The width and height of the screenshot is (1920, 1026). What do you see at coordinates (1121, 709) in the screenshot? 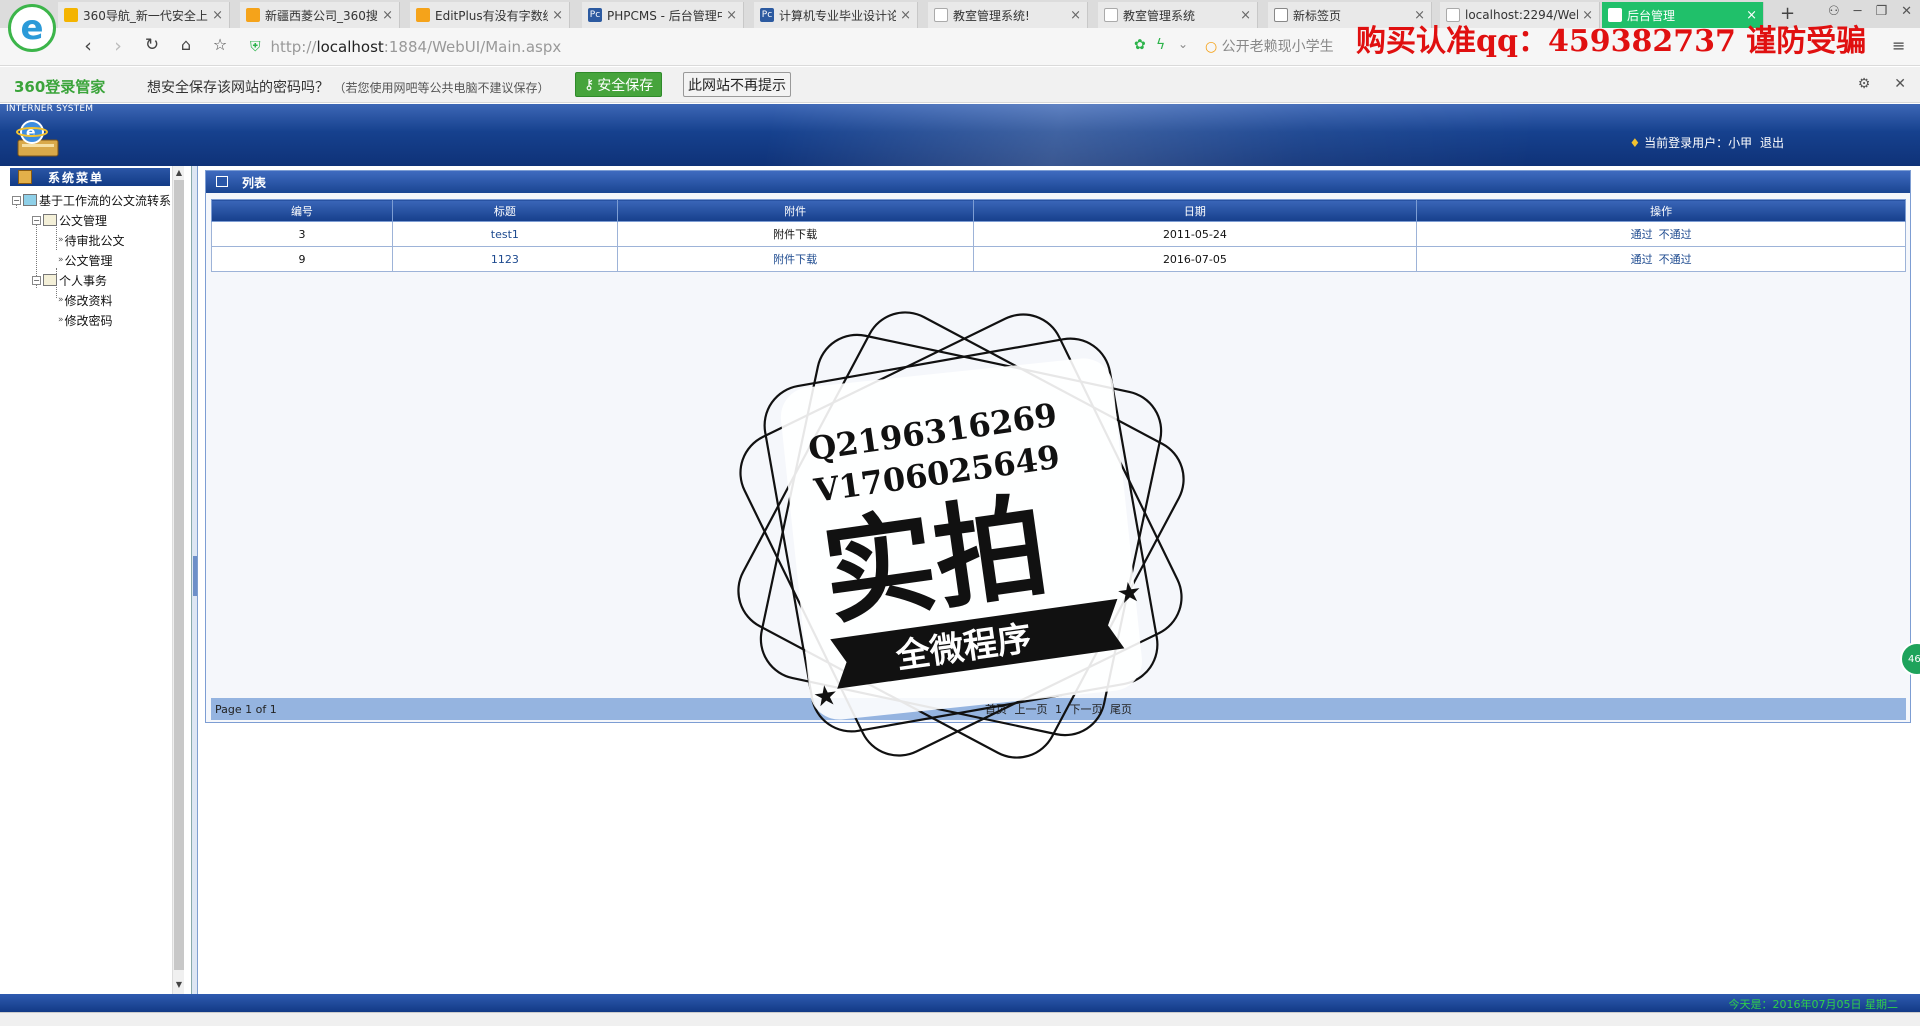
I see `last-page-link: 尾页` at bounding box center [1121, 709].